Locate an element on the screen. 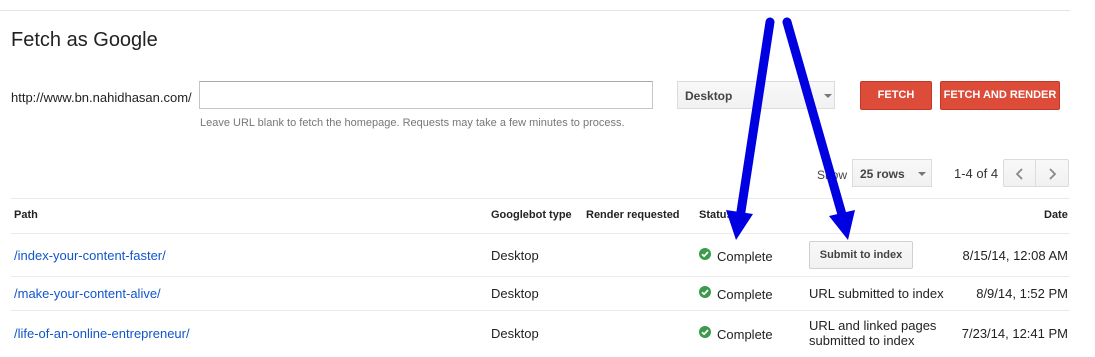 The width and height of the screenshot is (1095, 357). show-label: Show is located at coordinates (832, 175).